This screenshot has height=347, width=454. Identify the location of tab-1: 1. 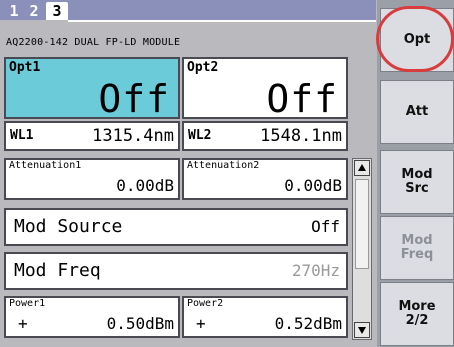
(14, 11).